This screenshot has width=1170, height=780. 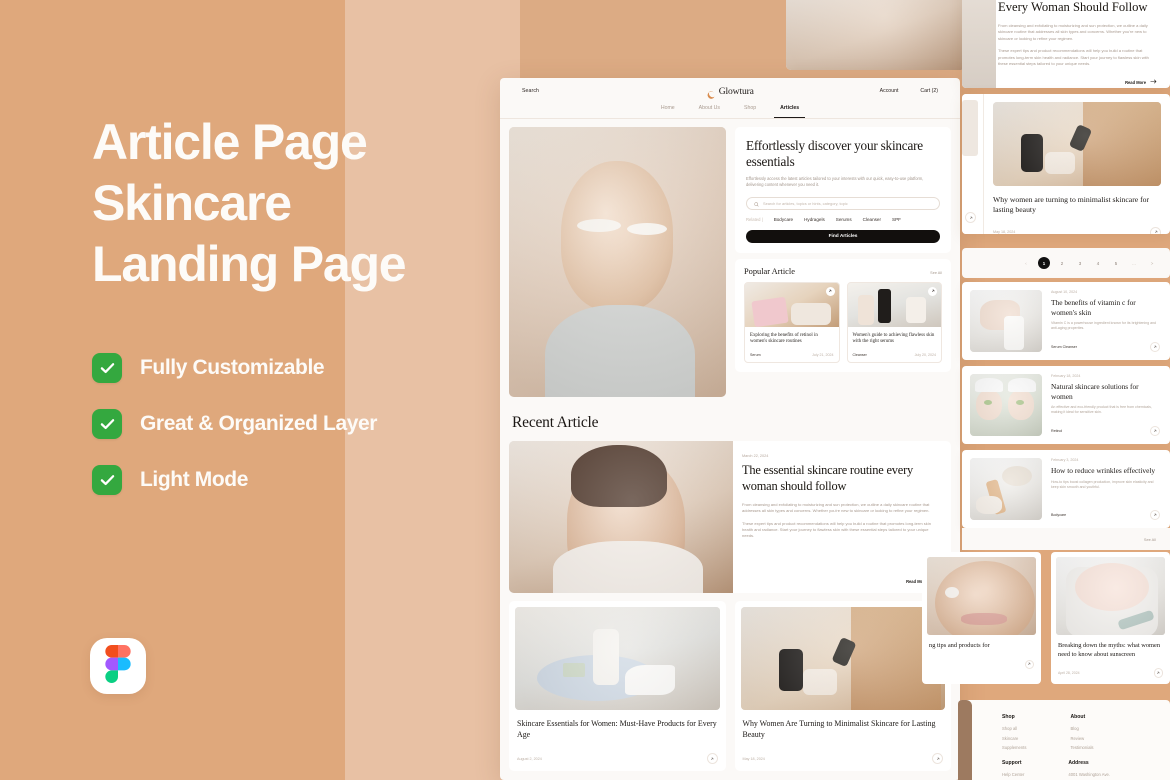 What do you see at coordinates (730, 92) in the screenshot?
I see `brand-logo: Glowtura` at bounding box center [730, 92].